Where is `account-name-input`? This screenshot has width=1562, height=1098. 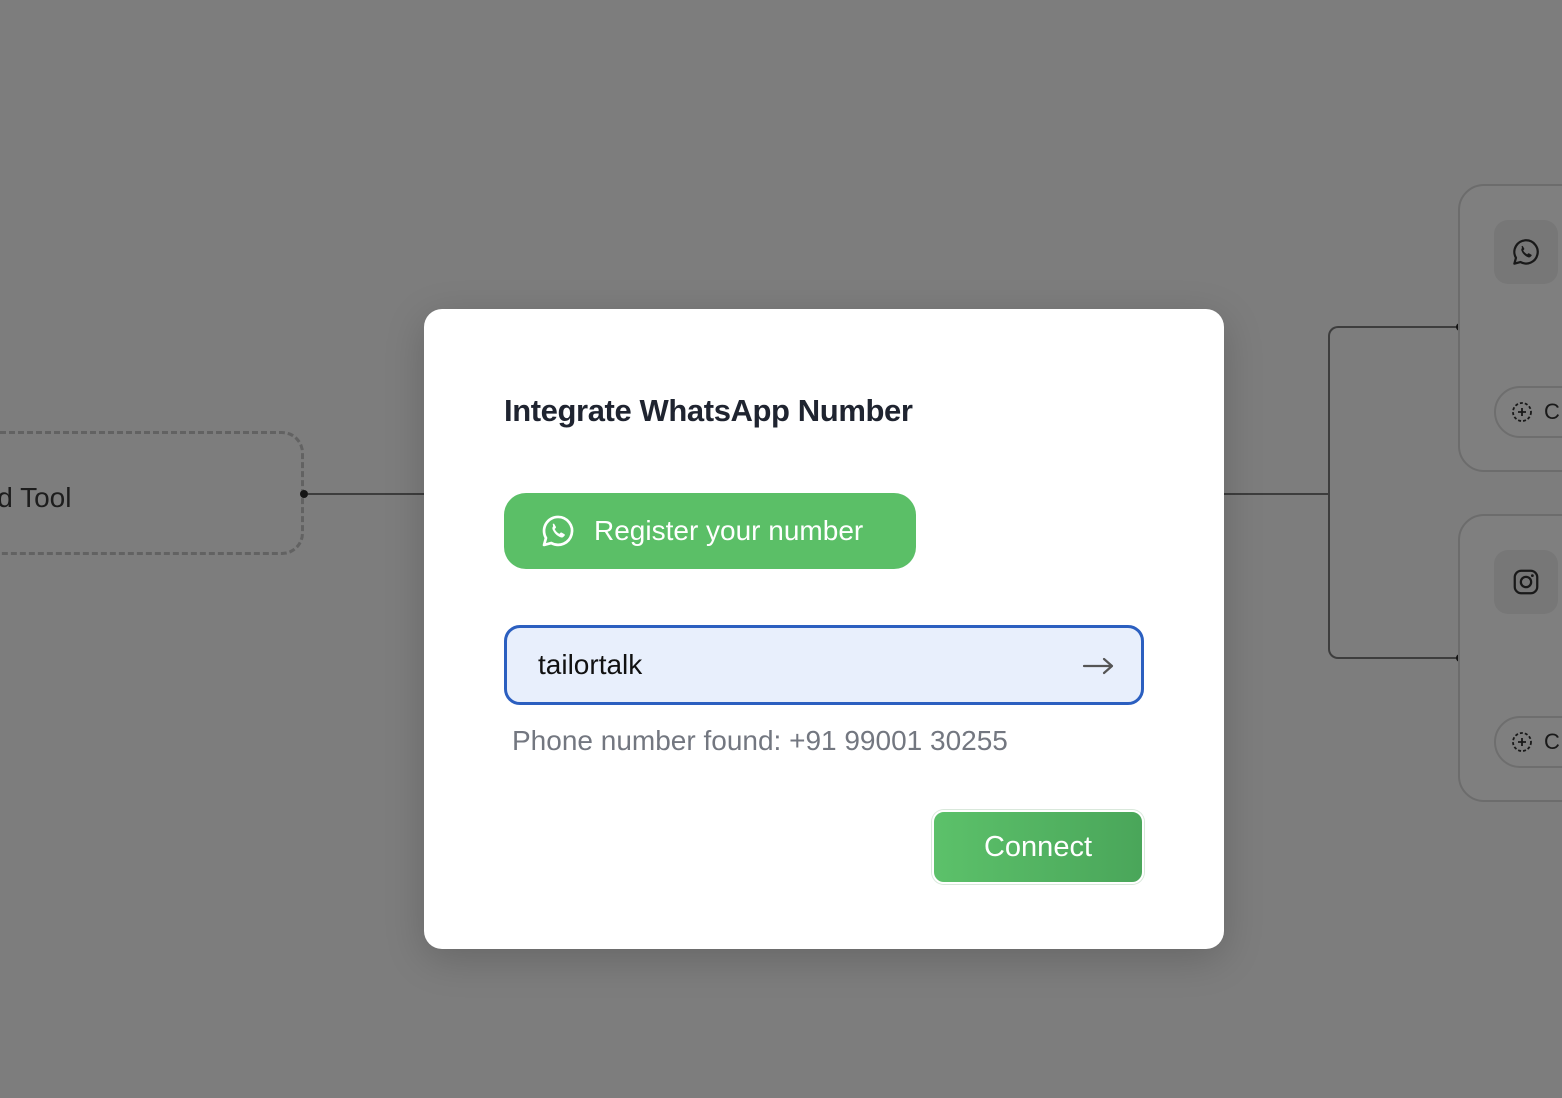
account-name-input is located at coordinates (793, 665).